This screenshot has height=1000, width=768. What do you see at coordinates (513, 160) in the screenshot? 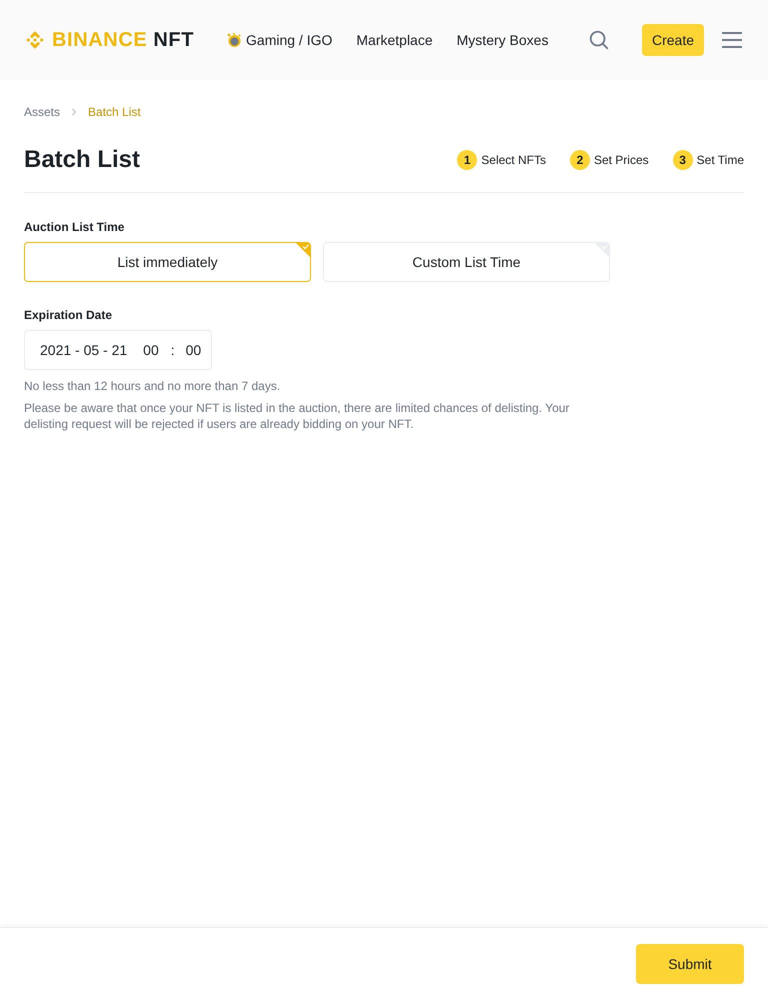
I see `step-label: Select NFTs` at bounding box center [513, 160].